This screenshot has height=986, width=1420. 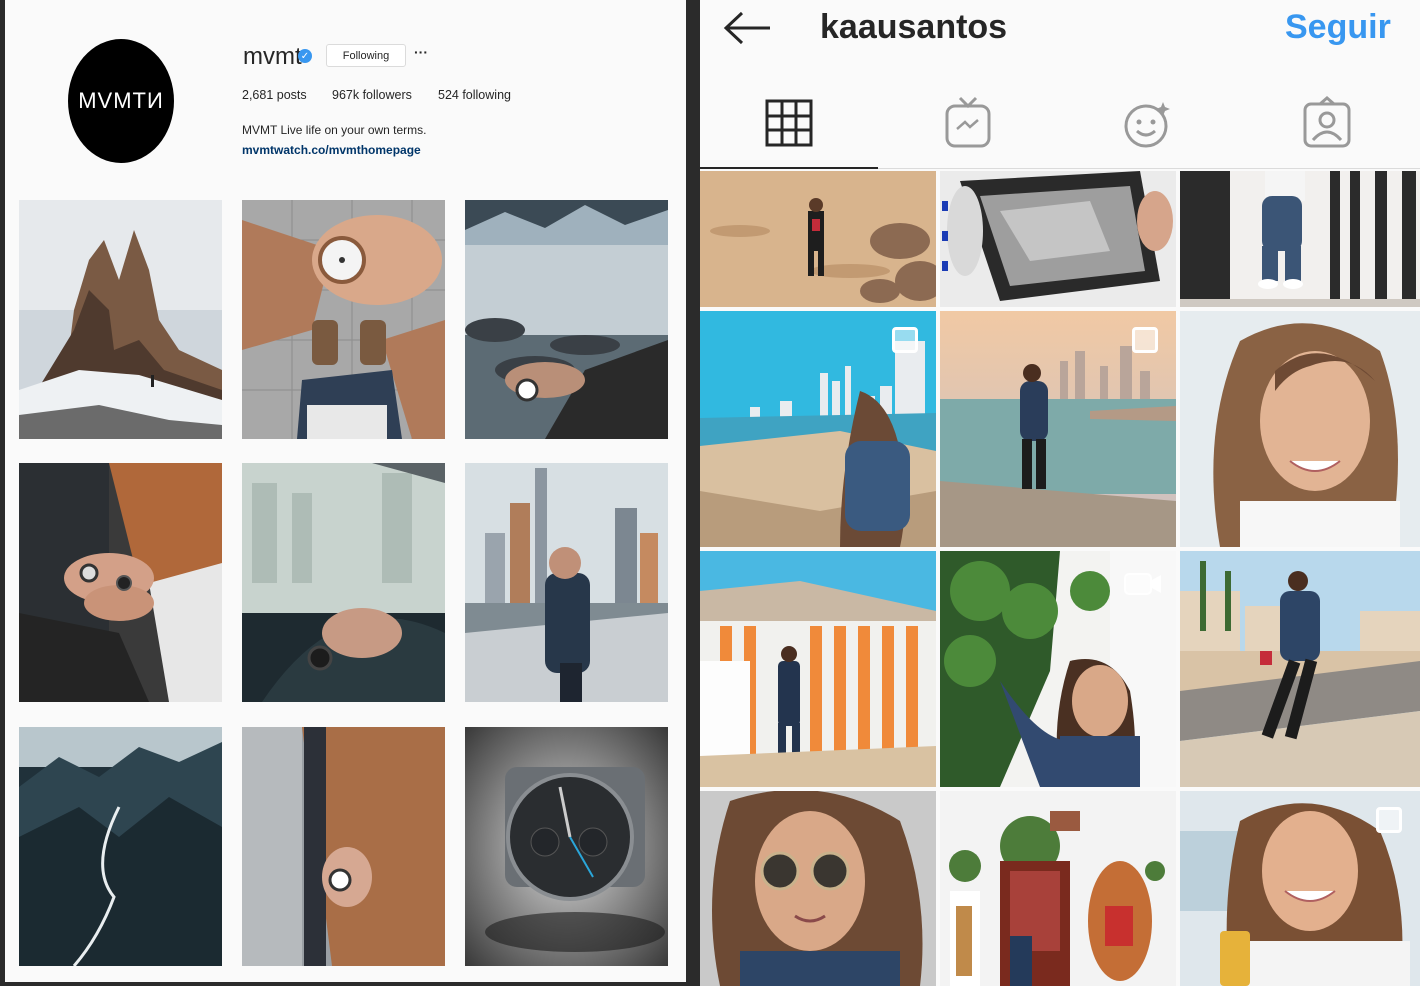 What do you see at coordinates (334, 130) in the screenshot?
I see `profile-bio: MVMT Live life on your own terms.` at bounding box center [334, 130].